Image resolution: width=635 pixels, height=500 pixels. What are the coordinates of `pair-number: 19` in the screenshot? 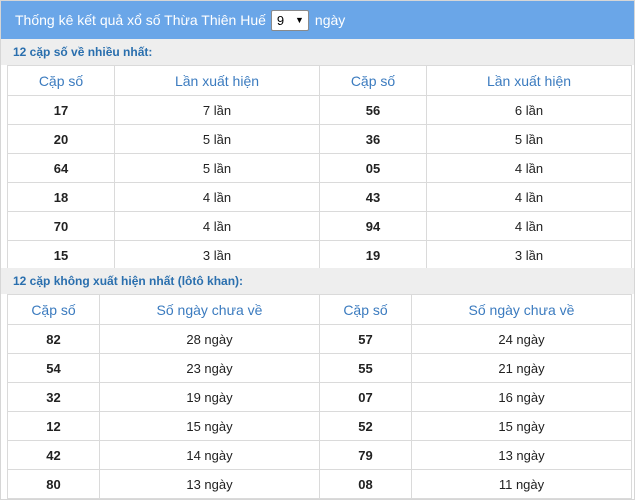 It's located at (373, 255).